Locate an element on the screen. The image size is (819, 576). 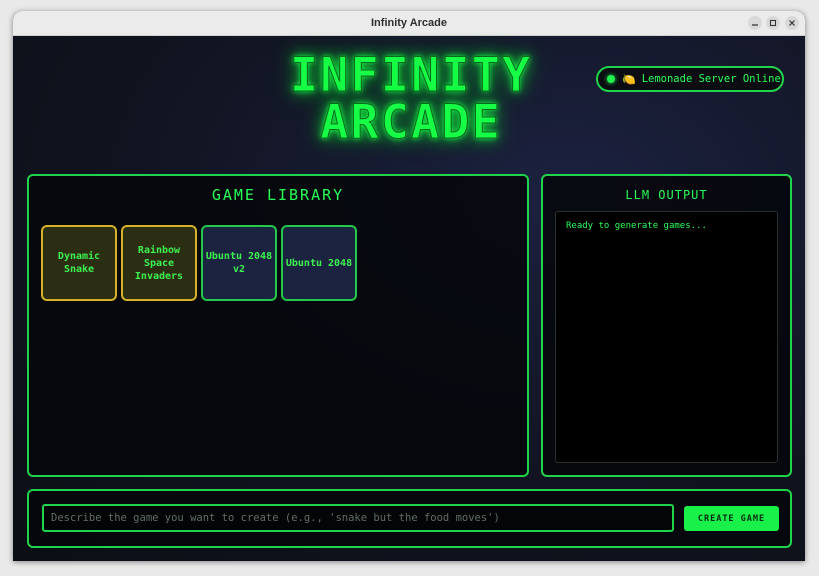
game-tile-label: Rainbow Space Invaders is located at coordinates (159, 263).